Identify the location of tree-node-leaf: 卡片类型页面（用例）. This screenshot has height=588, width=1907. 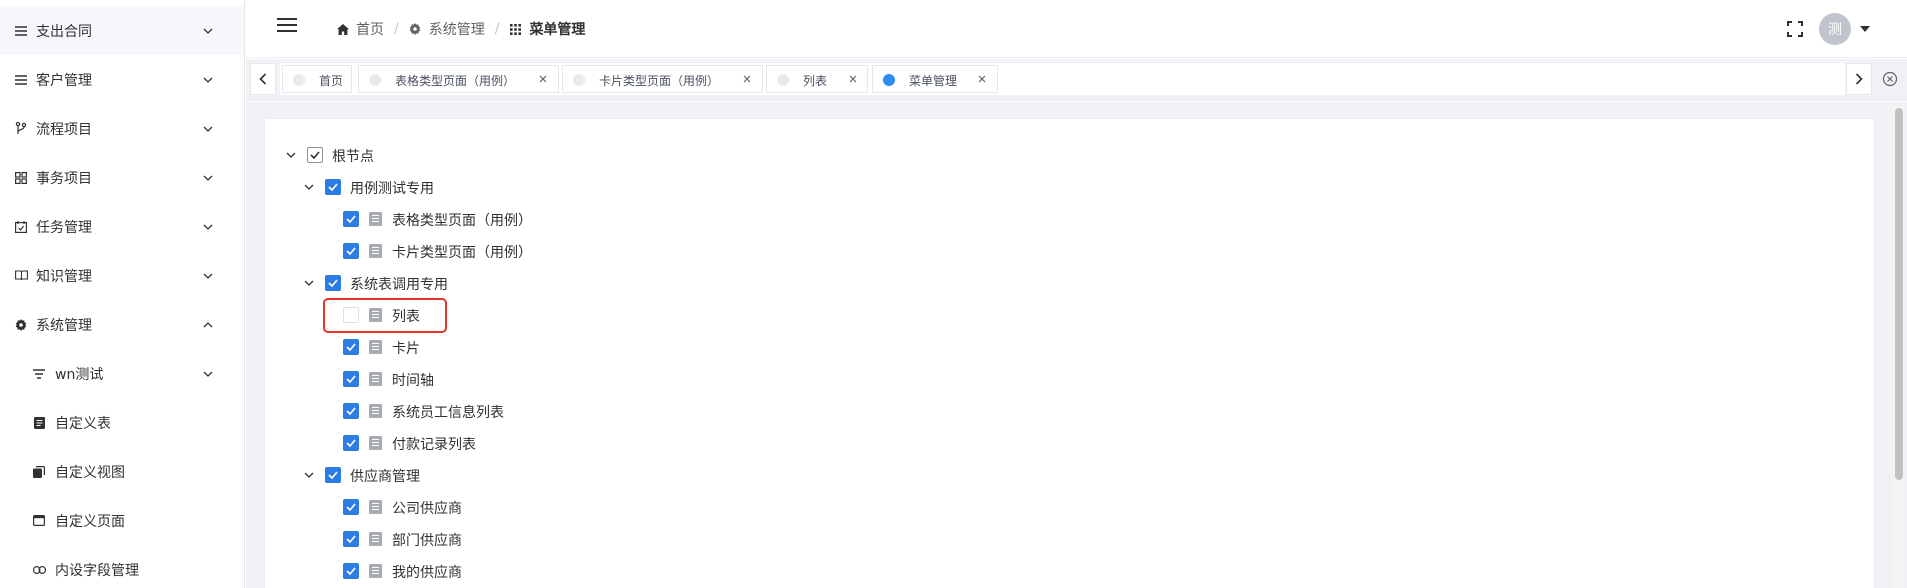
(465, 251).